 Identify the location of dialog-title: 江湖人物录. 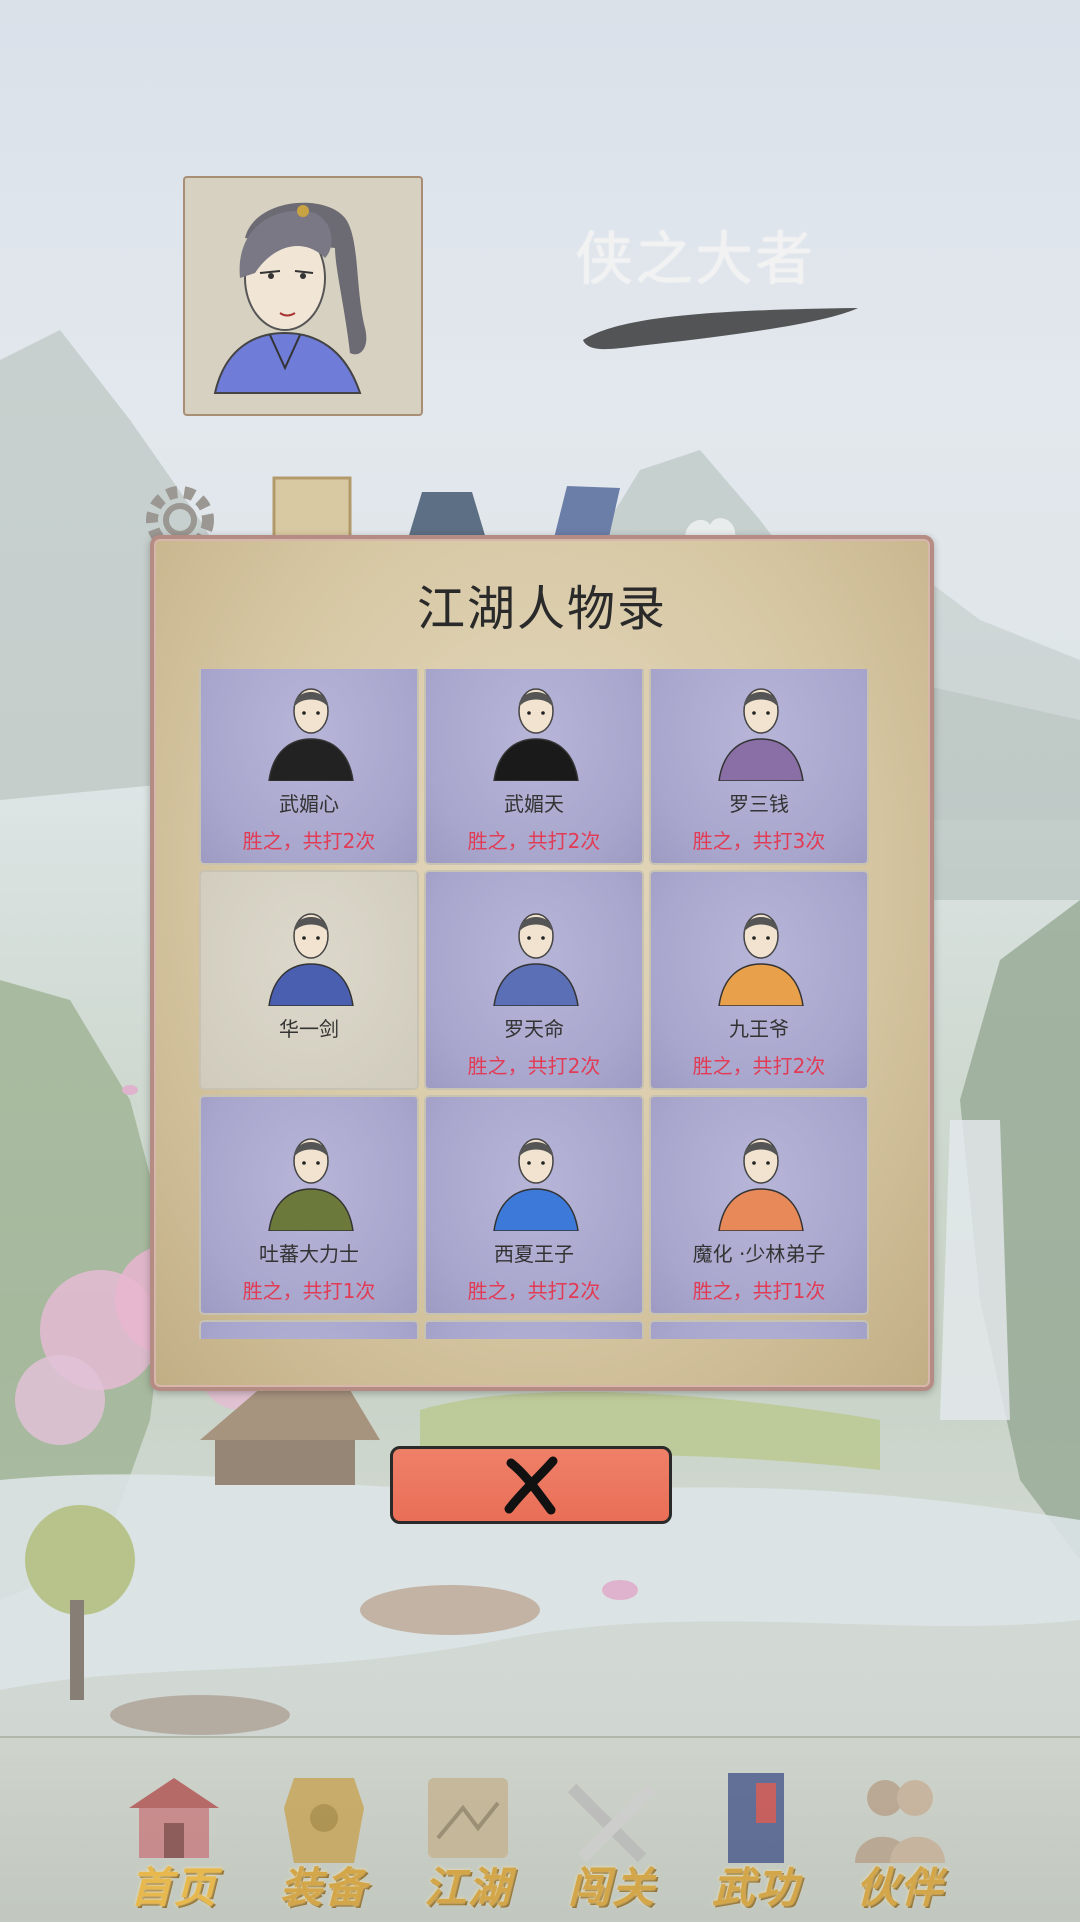
(541, 609).